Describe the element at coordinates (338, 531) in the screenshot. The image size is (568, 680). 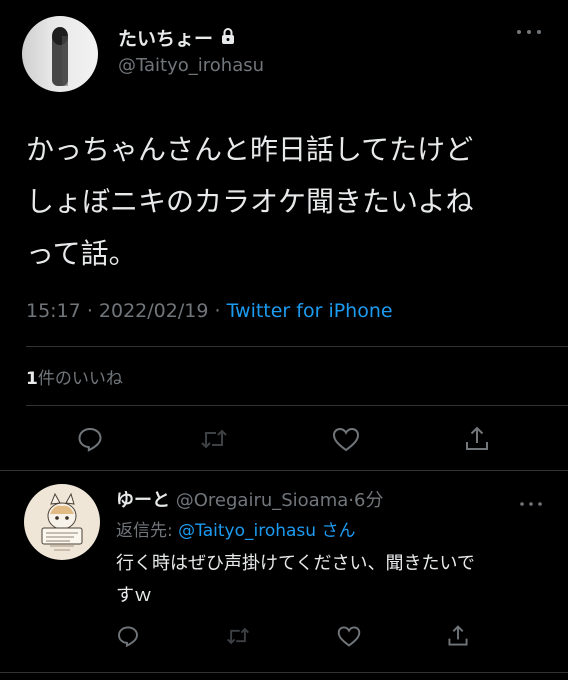
I see `replying-to-suffix: さん` at that location.